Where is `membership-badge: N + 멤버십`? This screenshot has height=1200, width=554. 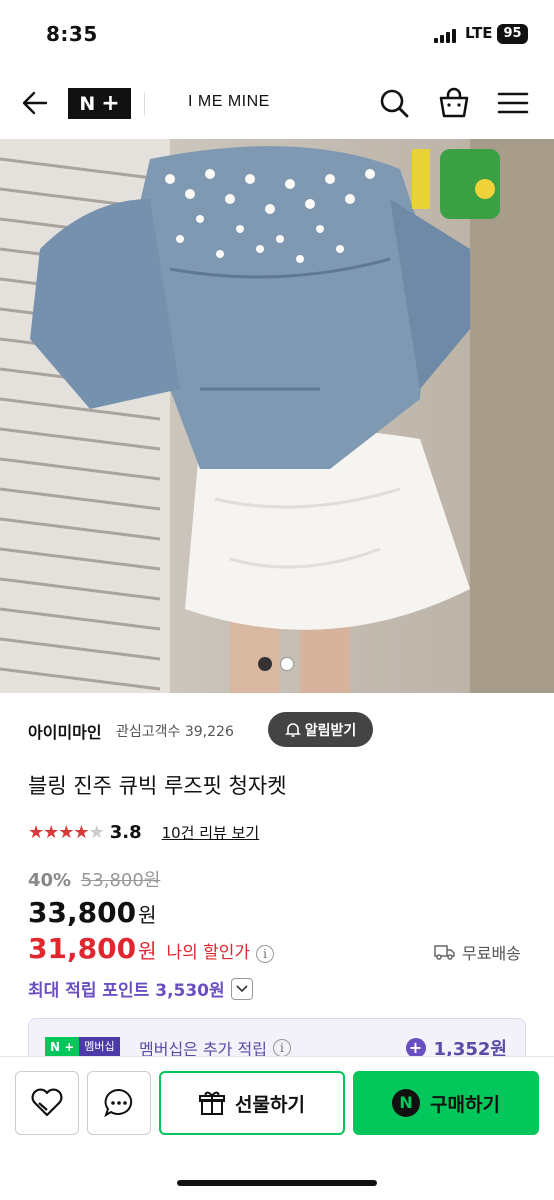
membership-badge: N + 멤버십 is located at coordinates (82, 1047).